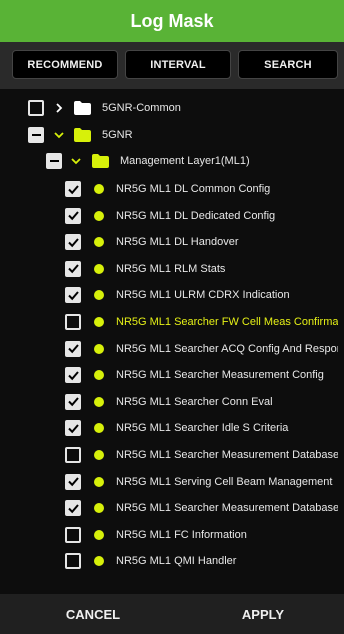 The height and width of the screenshot is (634, 344). I want to click on cancel-button: CANCEL, so click(93, 614).